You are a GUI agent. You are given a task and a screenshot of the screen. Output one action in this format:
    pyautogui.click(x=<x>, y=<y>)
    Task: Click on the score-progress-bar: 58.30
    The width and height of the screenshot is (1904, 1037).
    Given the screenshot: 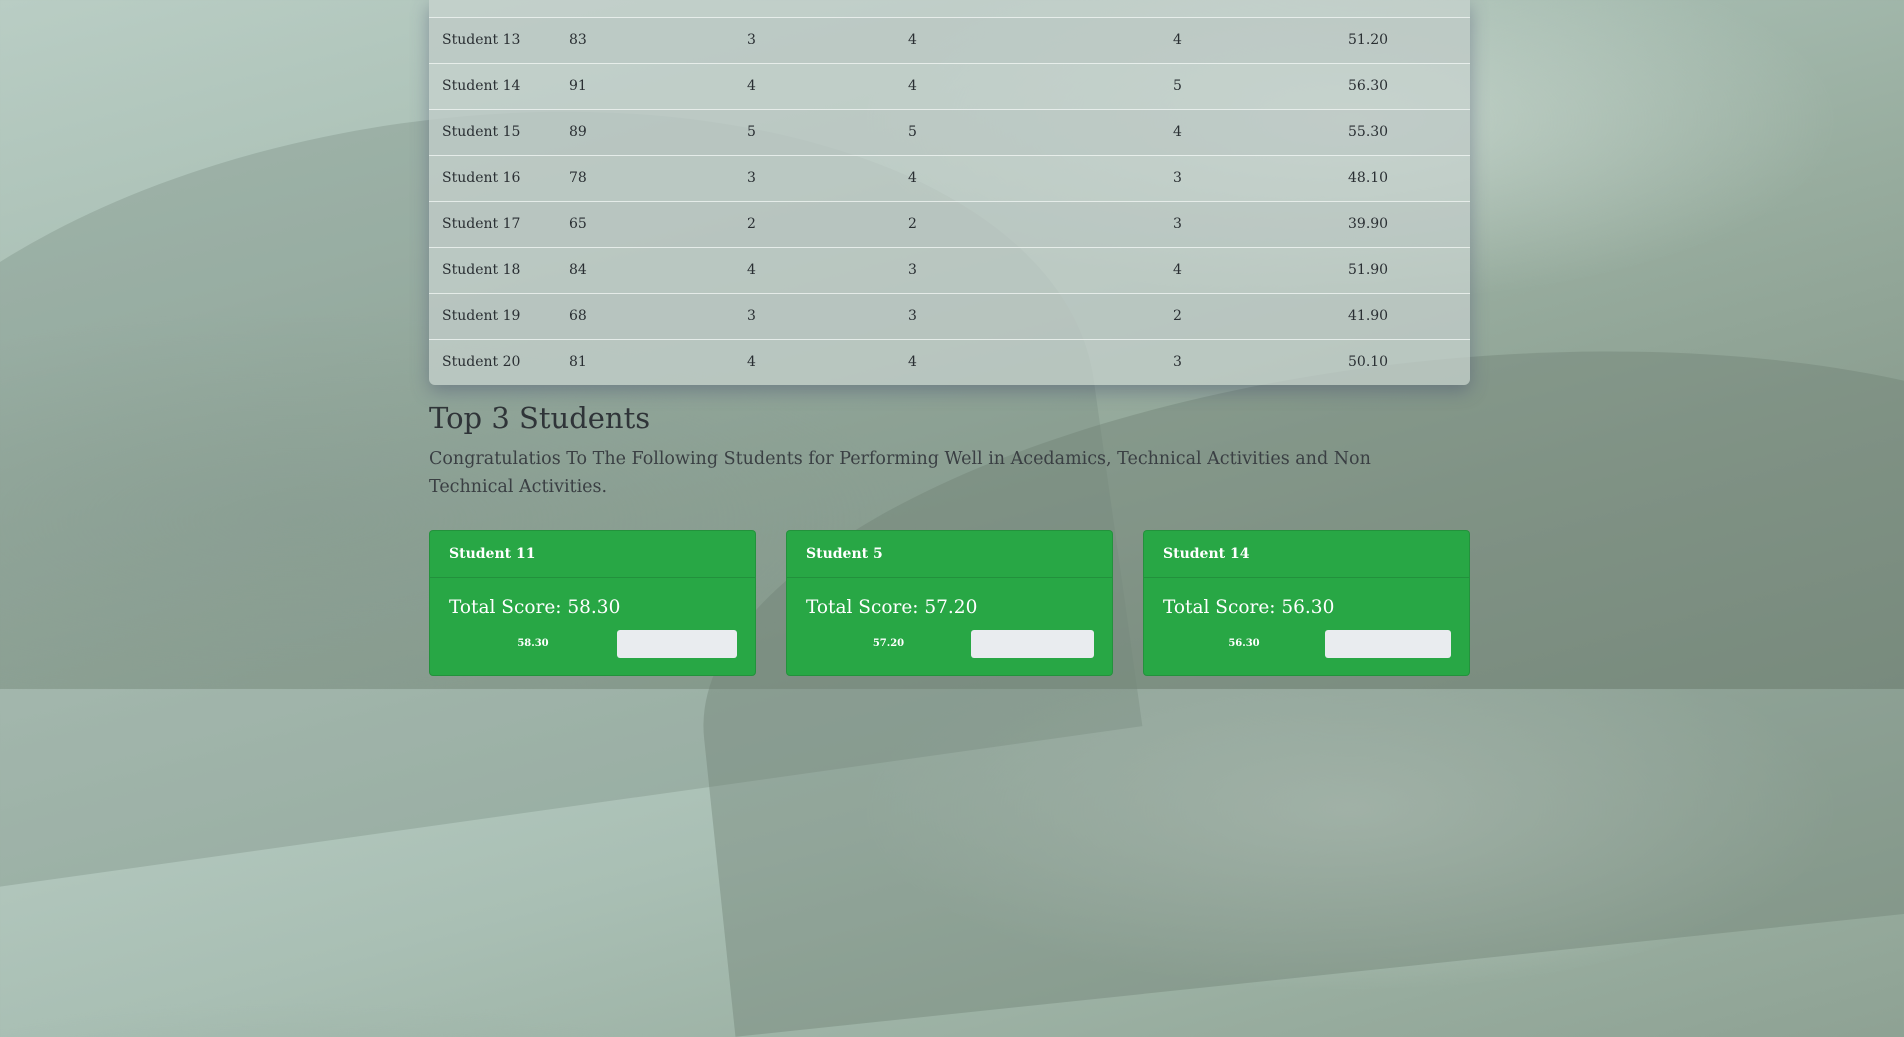 What is the action you would take?
    pyautogui.click(x=593, y=644)
    